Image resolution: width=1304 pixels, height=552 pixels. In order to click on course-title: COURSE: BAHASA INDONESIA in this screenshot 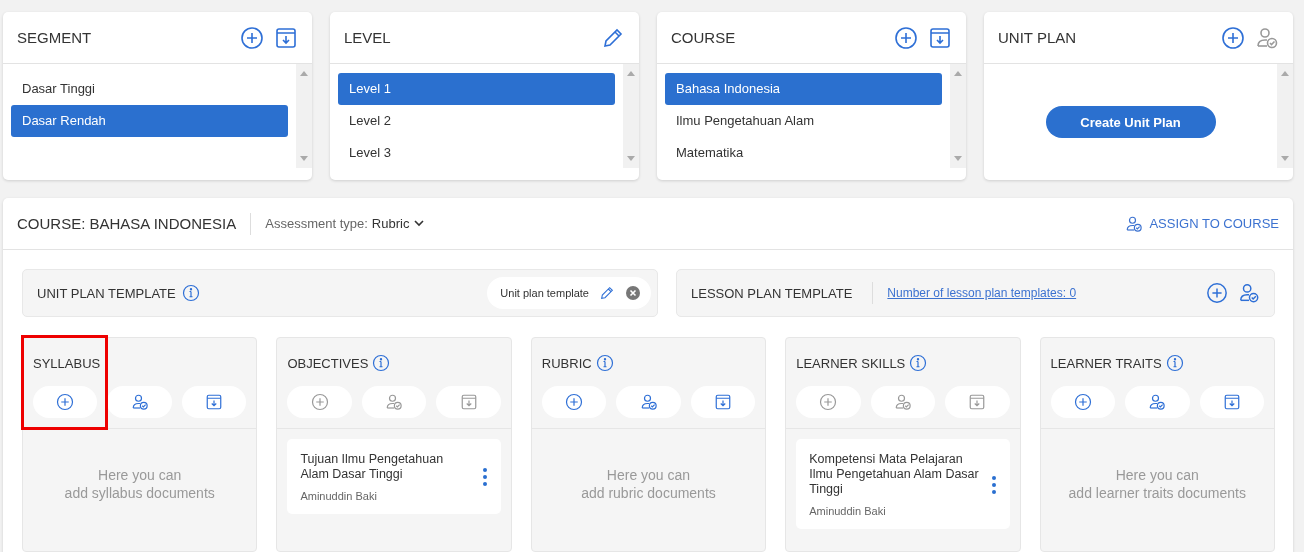, I will do `click(127, 223)`.